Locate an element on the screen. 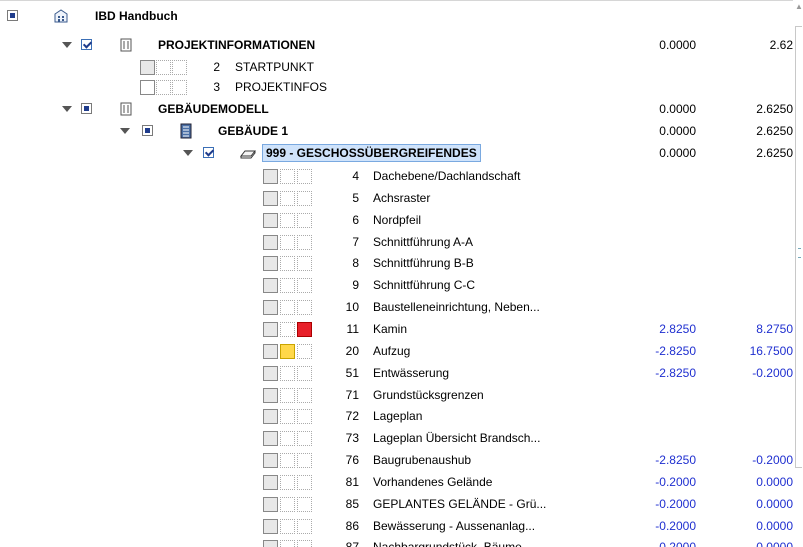 The image size is (803, 547). scroll-grip is located at coordinates (799, 253).